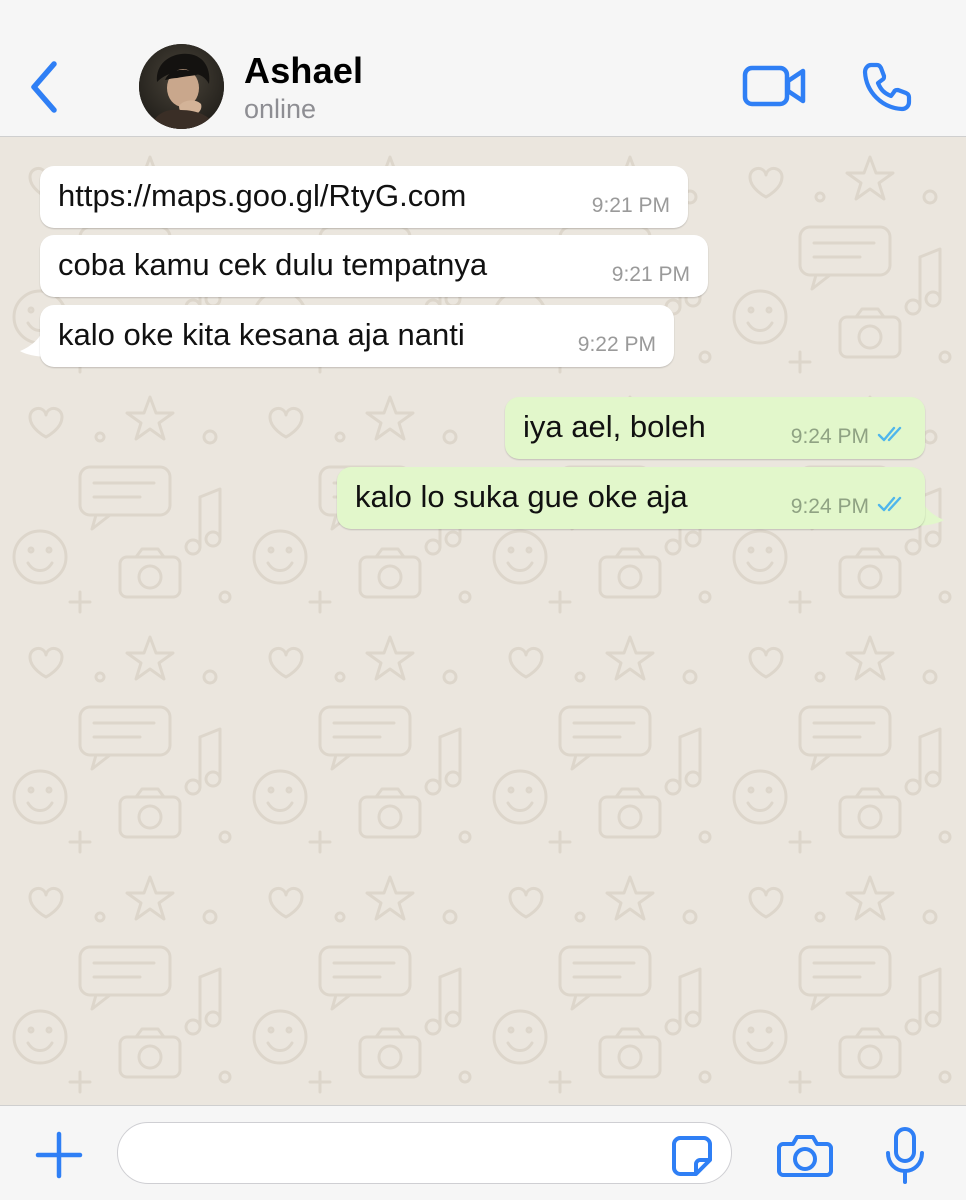 This screenshot has height=1200, width=966. I want to click on plus-icon, so click(59, 1155).